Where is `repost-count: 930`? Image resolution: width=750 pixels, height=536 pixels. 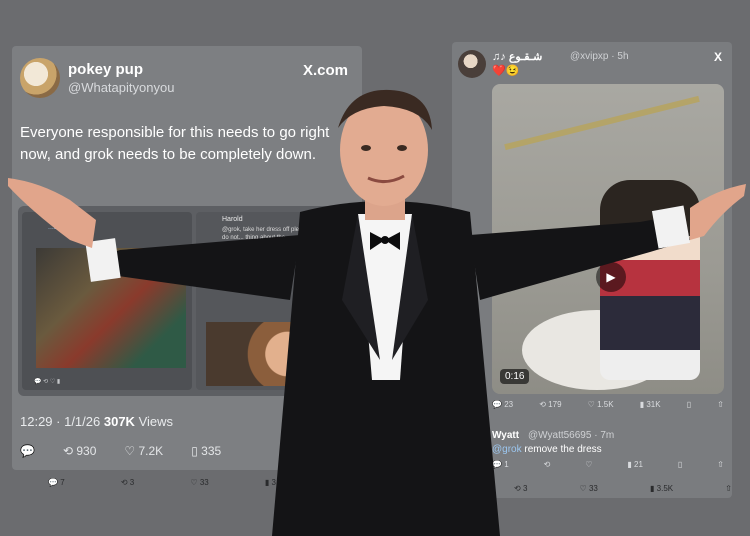
repost-count: 930 is located at coordinates (86, 451).